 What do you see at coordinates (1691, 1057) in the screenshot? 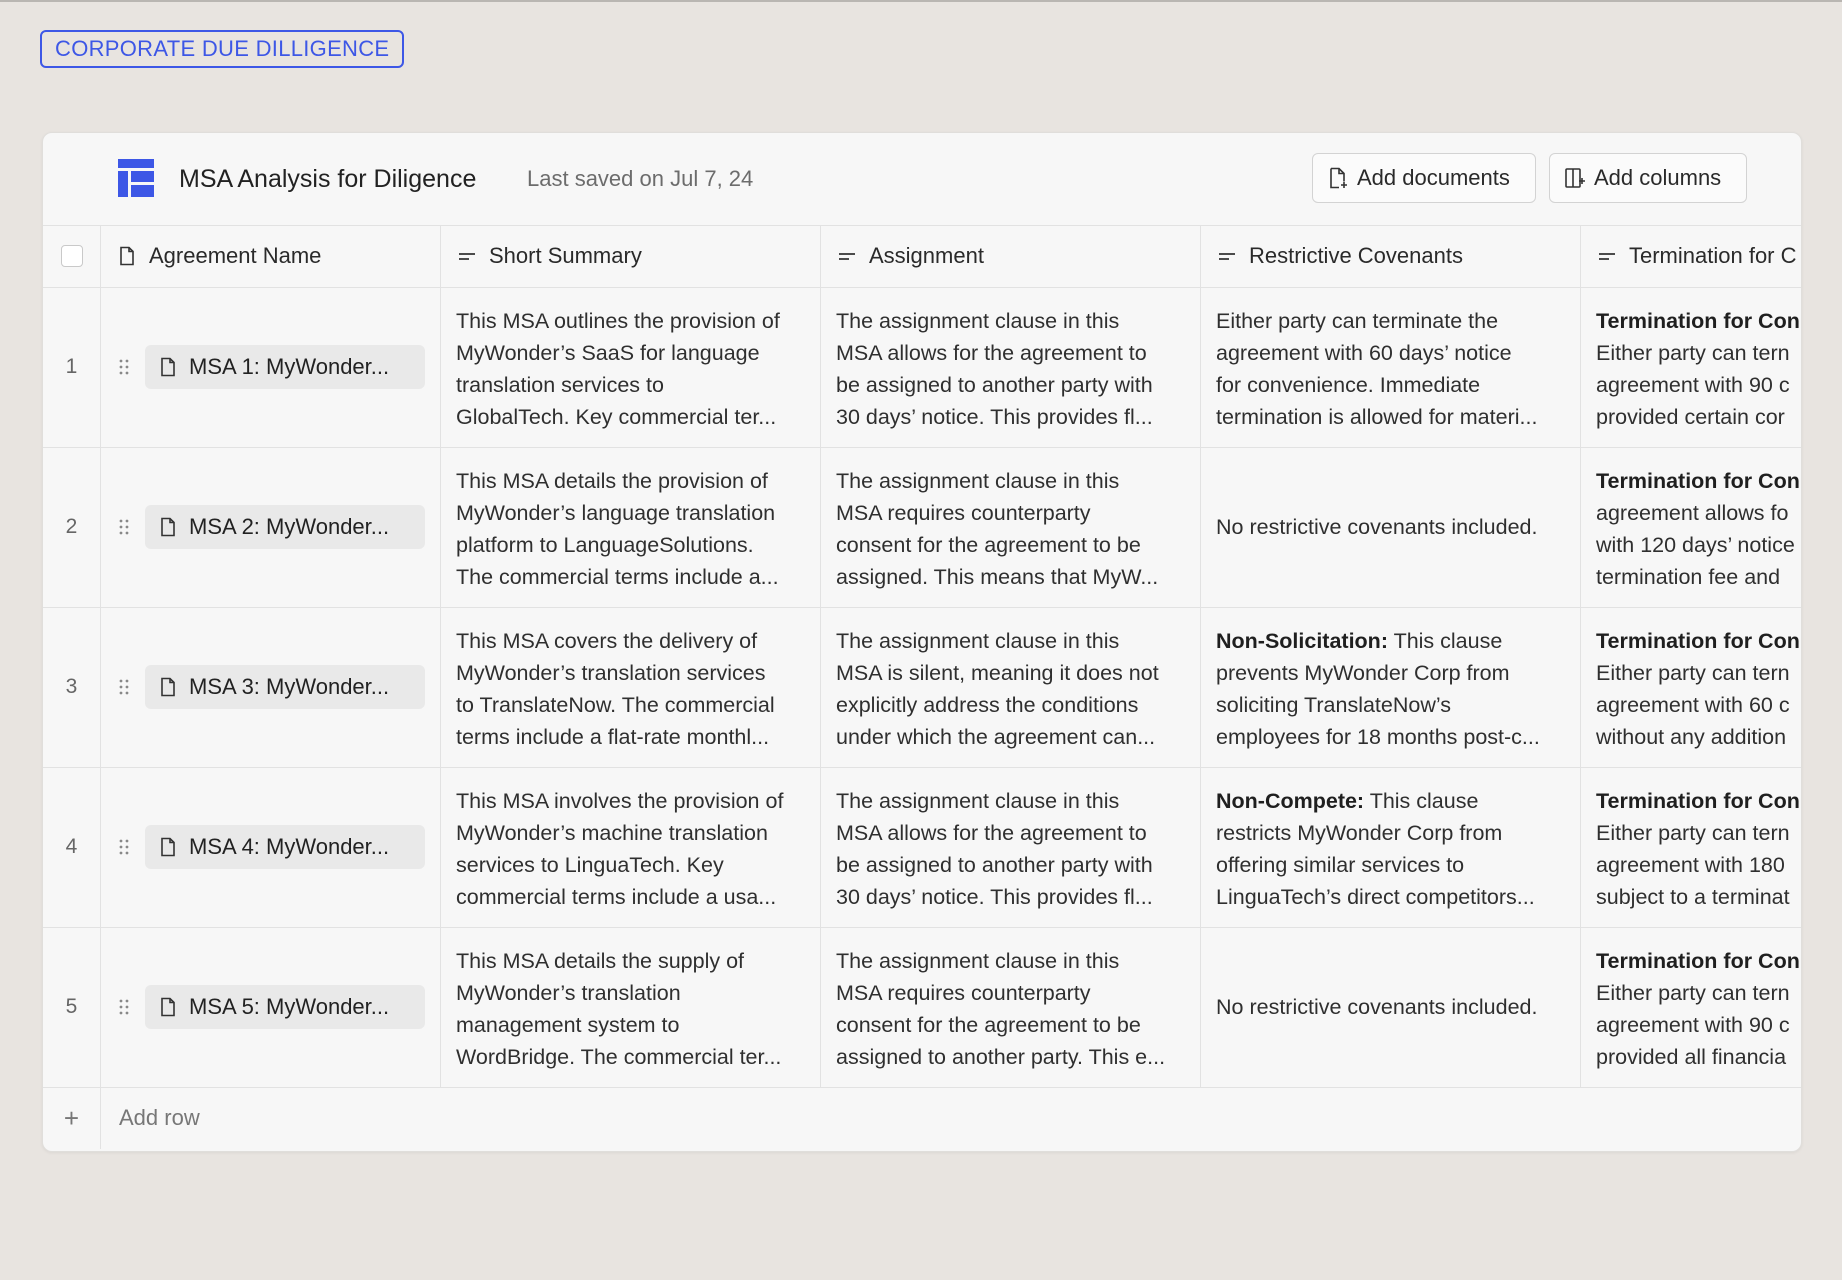
I see `cell-text-line: provided all financia` at bounding box center [1691, 1057].